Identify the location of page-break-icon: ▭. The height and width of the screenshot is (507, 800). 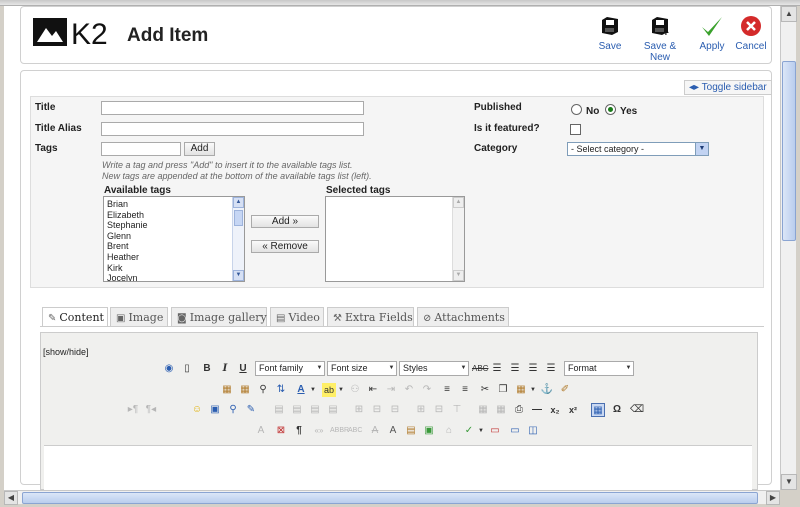
(495, 431).